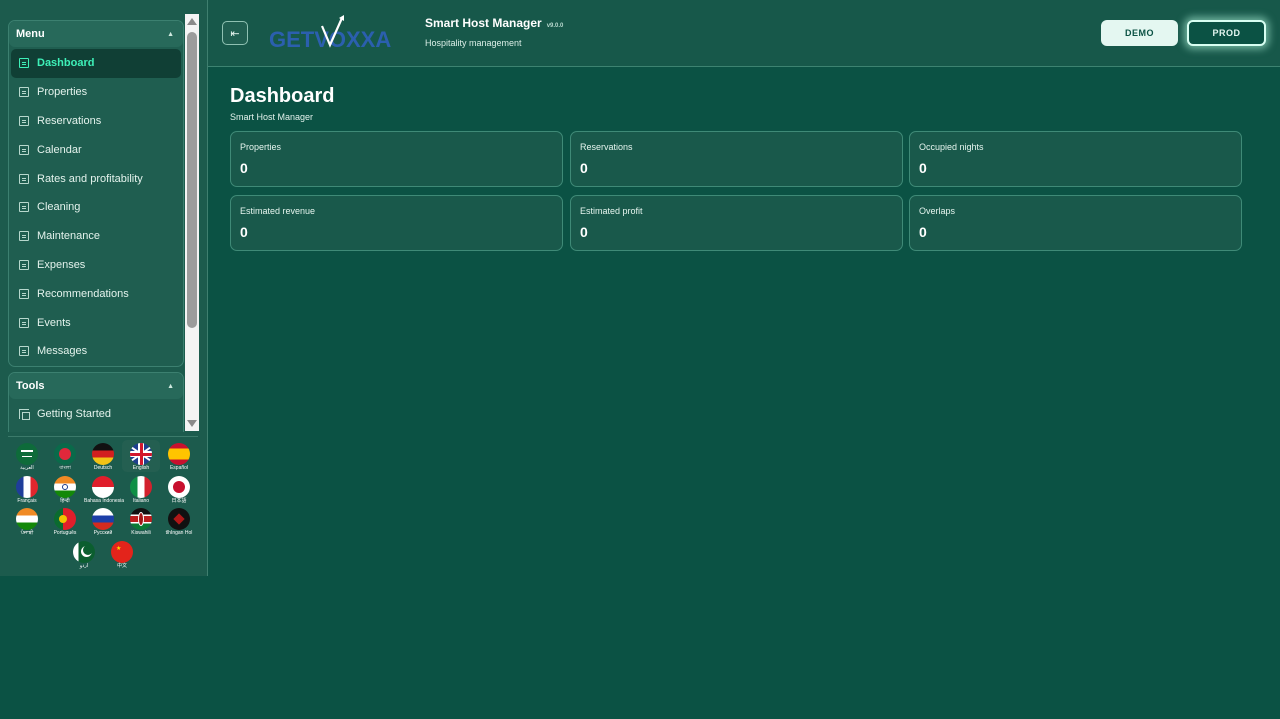 The image size is (1280, 719). Describe the element at coordinates (396, 159) in the screenshot. I see `stat-card-properties: Properties 0` at that location.